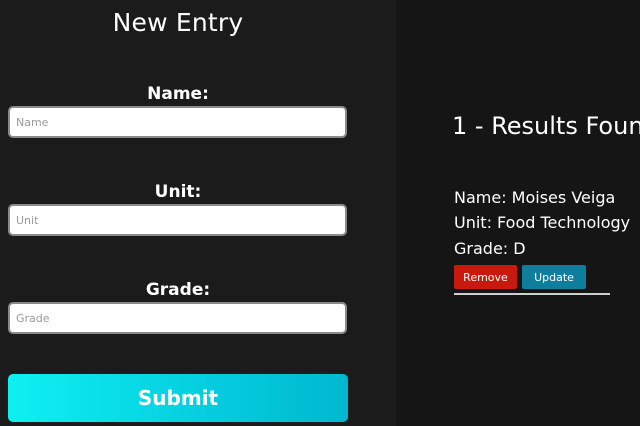 The height and width of the screenshot is (426, 640). What do you see at coordinates (177, 122) in the screenshot?
I see `name-input` at bounding box center [177, 122].